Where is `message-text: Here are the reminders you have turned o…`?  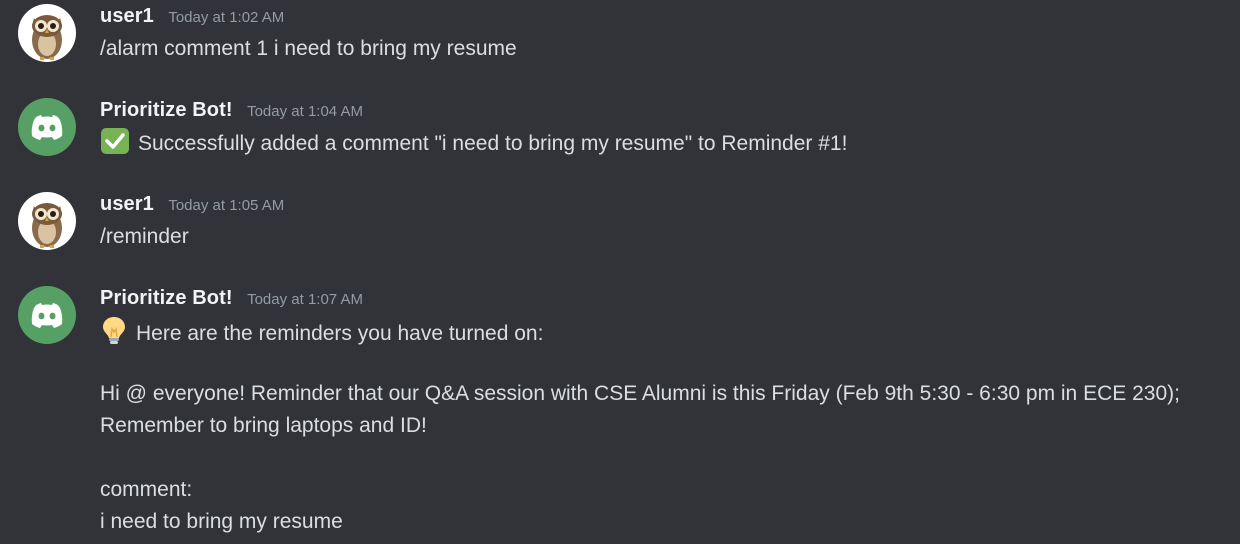 message-text: Here are the reminders you have turned o… is located at coordinates (340, 333).